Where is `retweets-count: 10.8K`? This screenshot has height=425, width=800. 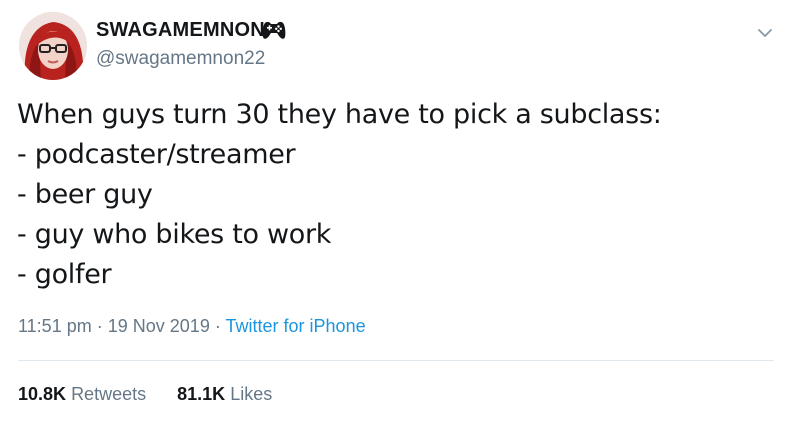
retweets-count: 10.8K is located at coordinates (42, 394).